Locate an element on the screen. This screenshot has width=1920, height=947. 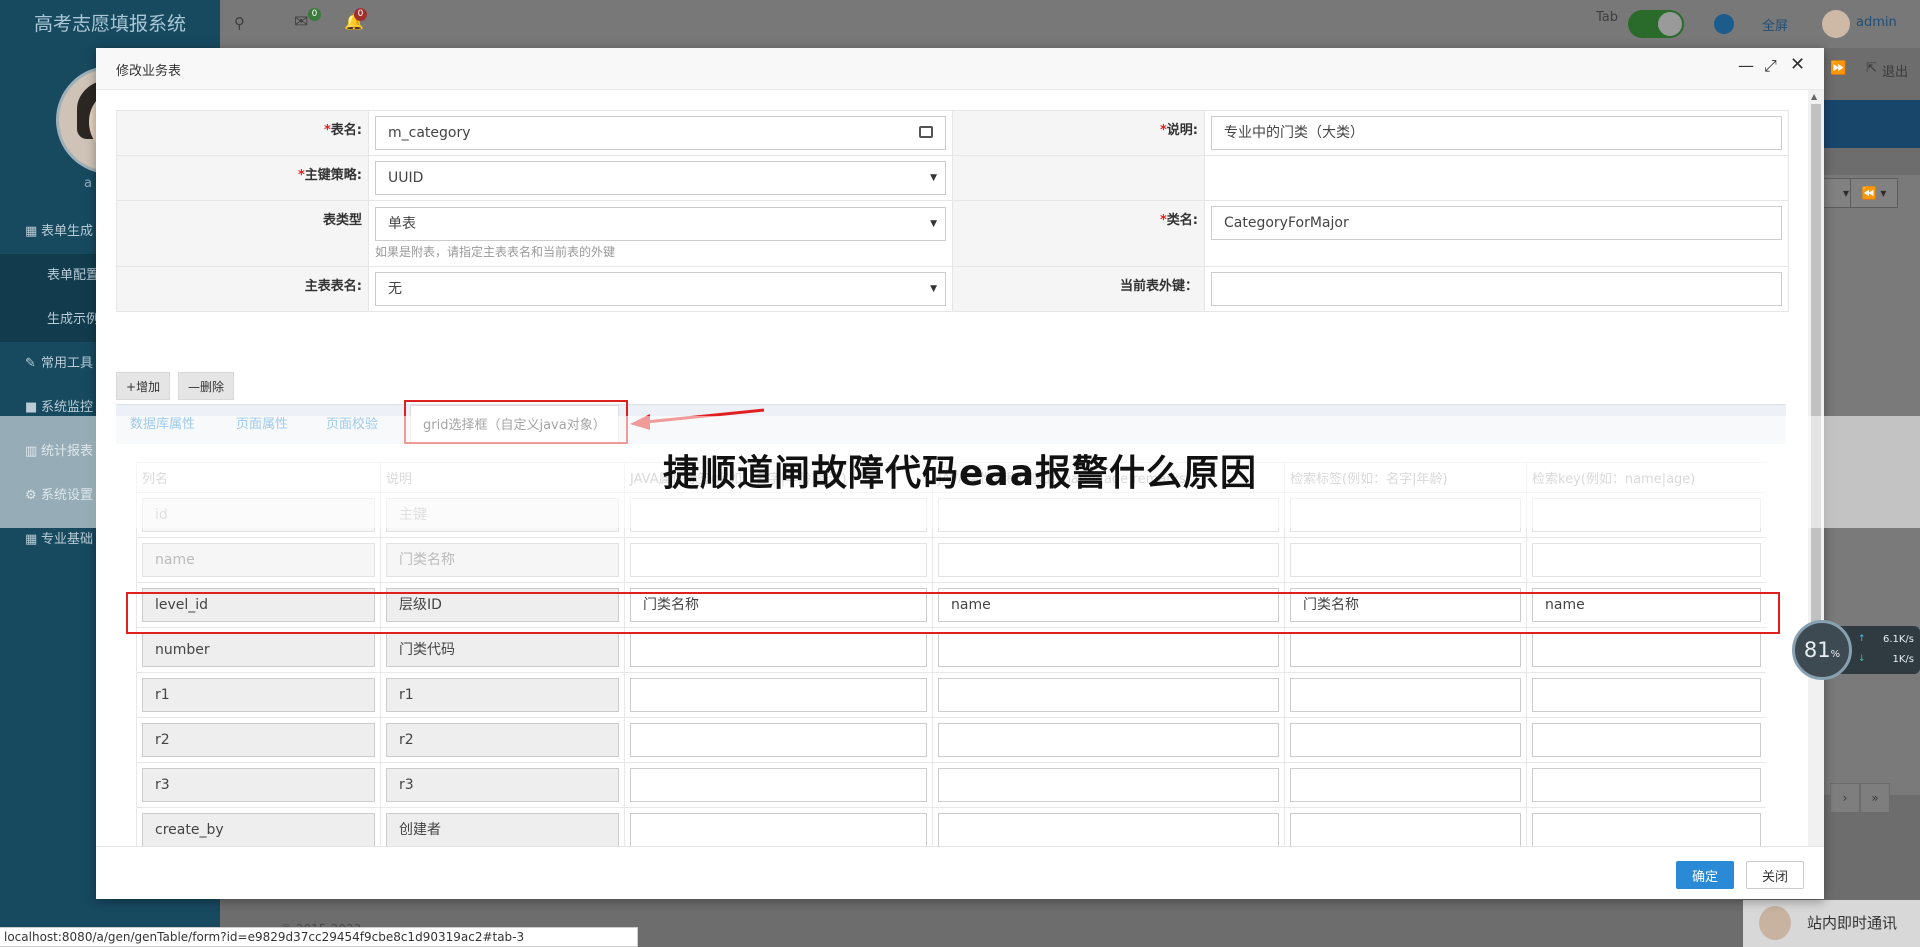
forward-icon: ⏩ is located at coordinates (1838, 68).